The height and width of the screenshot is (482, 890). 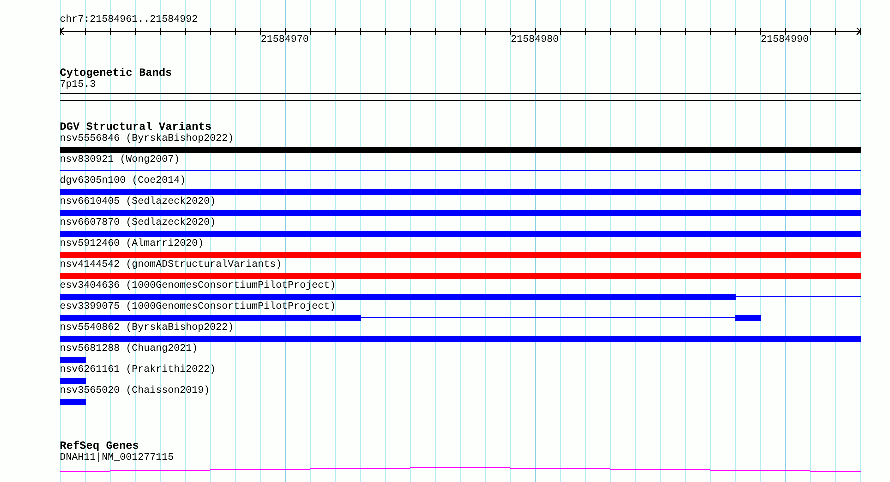 I want to click on variant-label: dgv6305n100 (Coe2014), so click(x=123, y=182).